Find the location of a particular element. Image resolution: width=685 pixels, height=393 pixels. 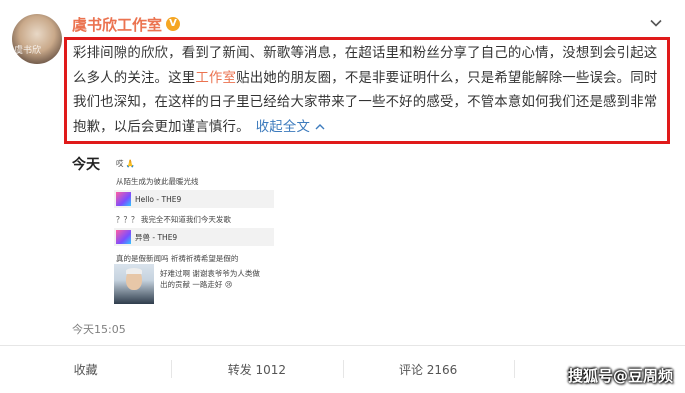

embed-line: 真的是假新闻吗 祈祷祈祷希望是假的 is located at coordinates (177, 258).